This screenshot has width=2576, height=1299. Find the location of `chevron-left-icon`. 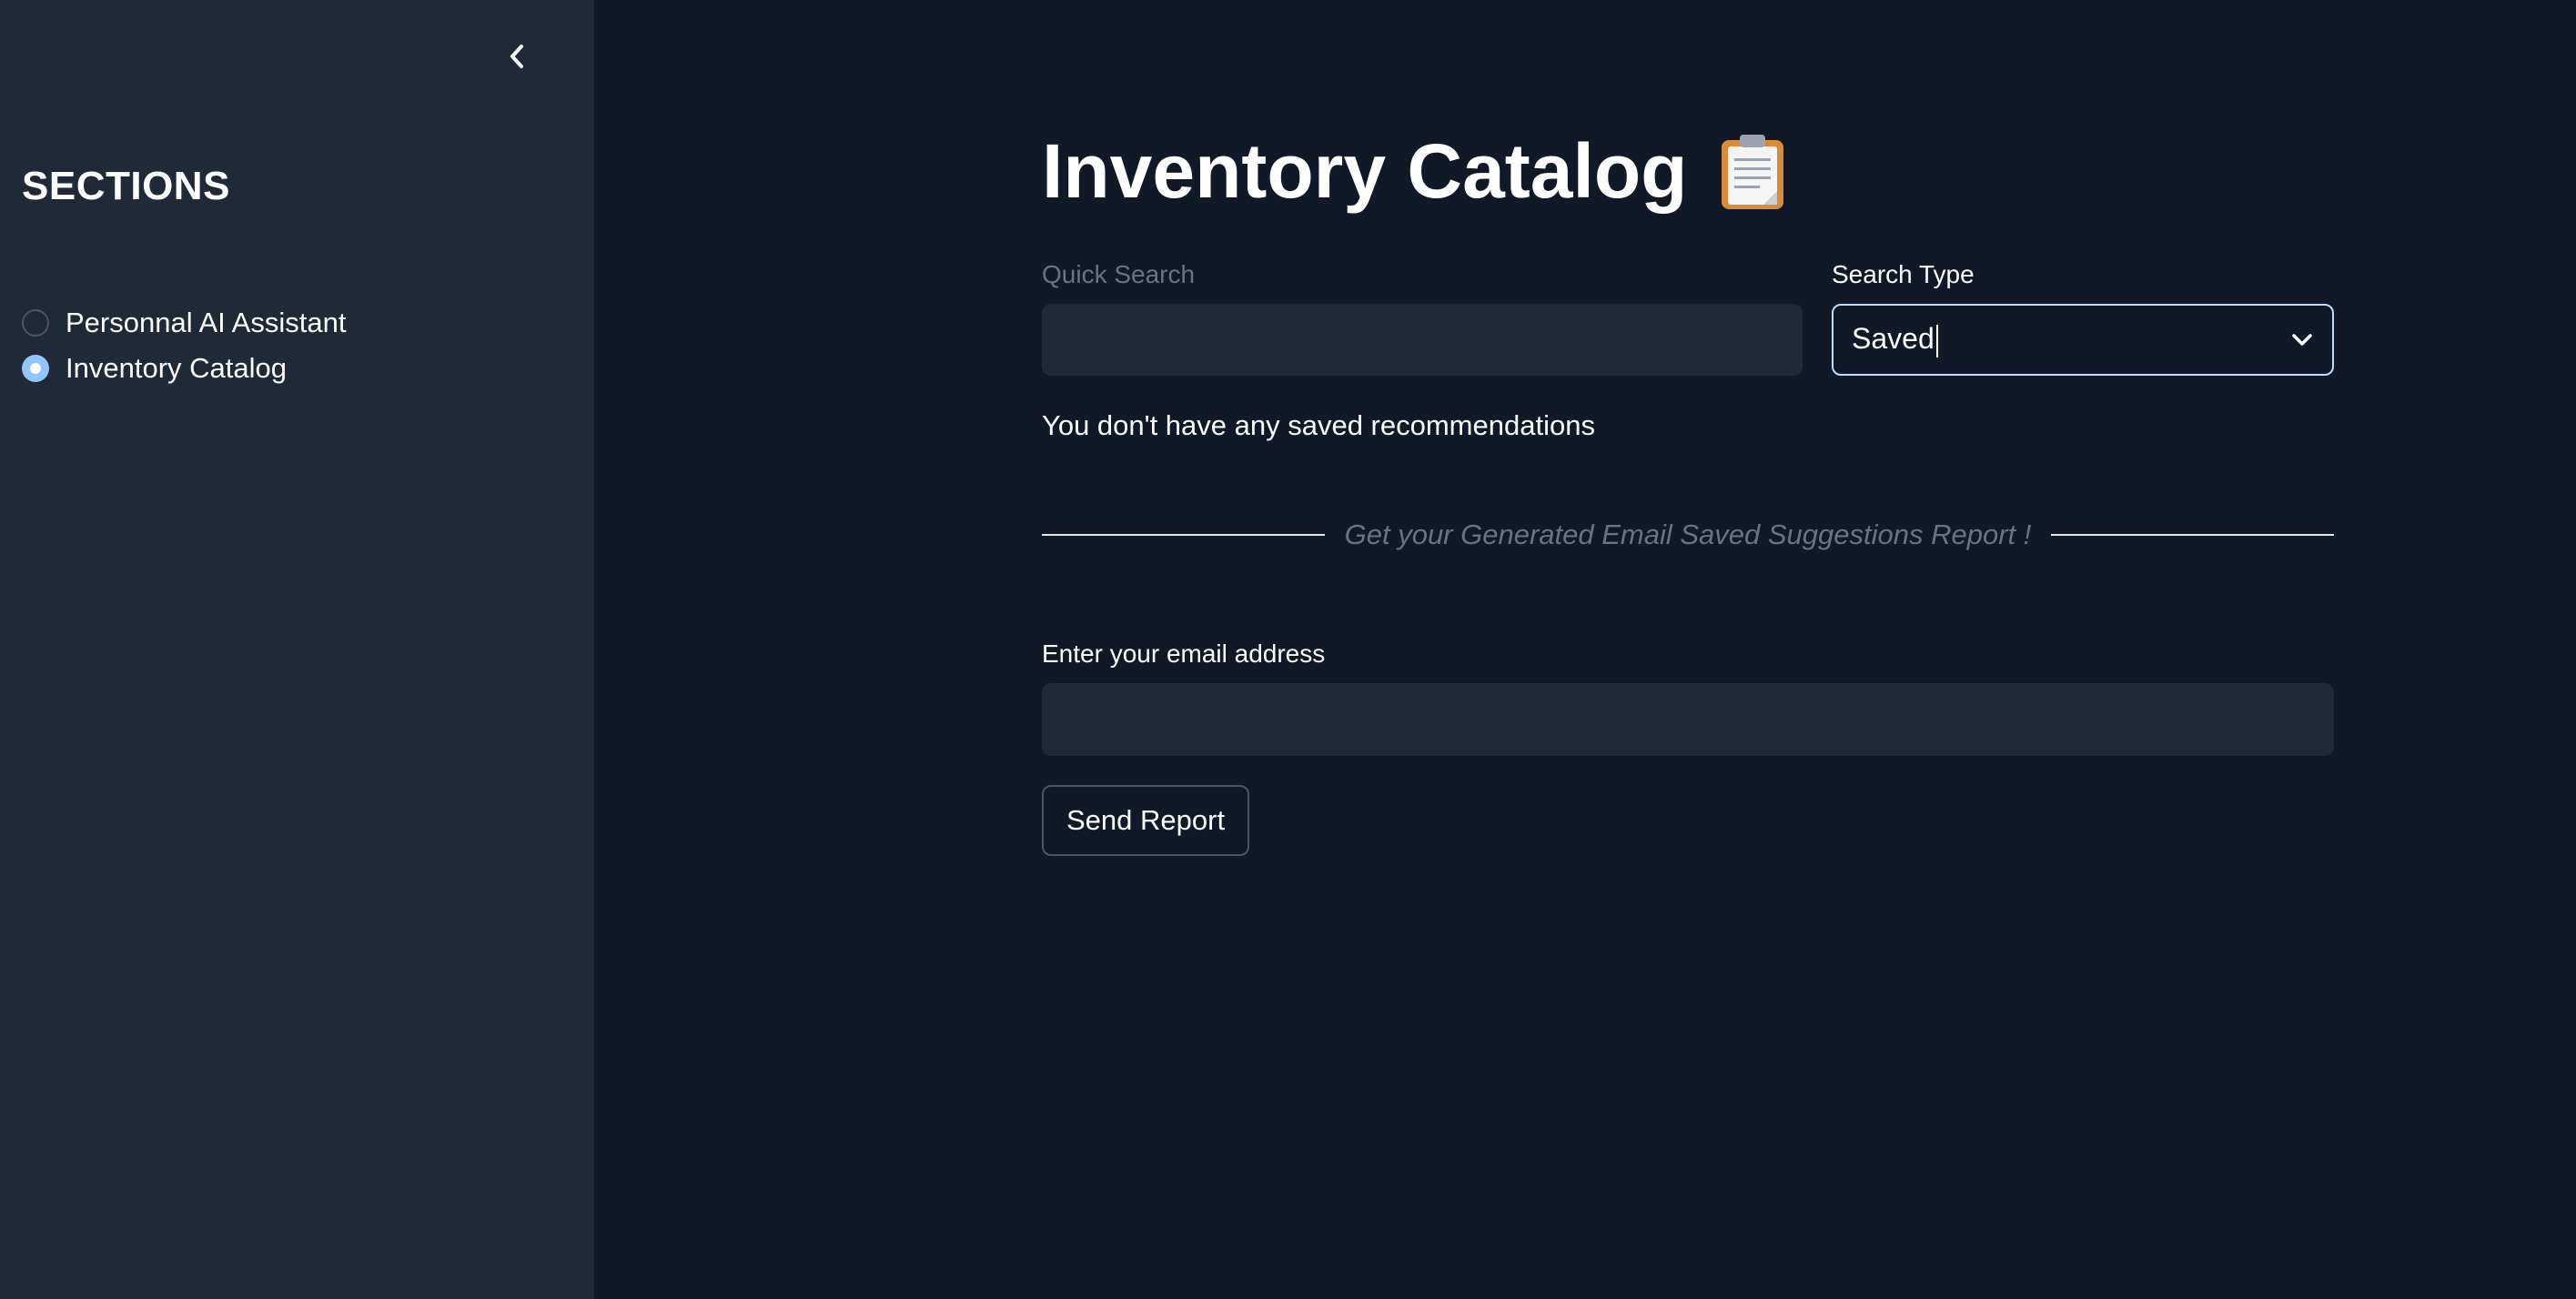

chevron-left-icon is located at coordinates (516, 56).